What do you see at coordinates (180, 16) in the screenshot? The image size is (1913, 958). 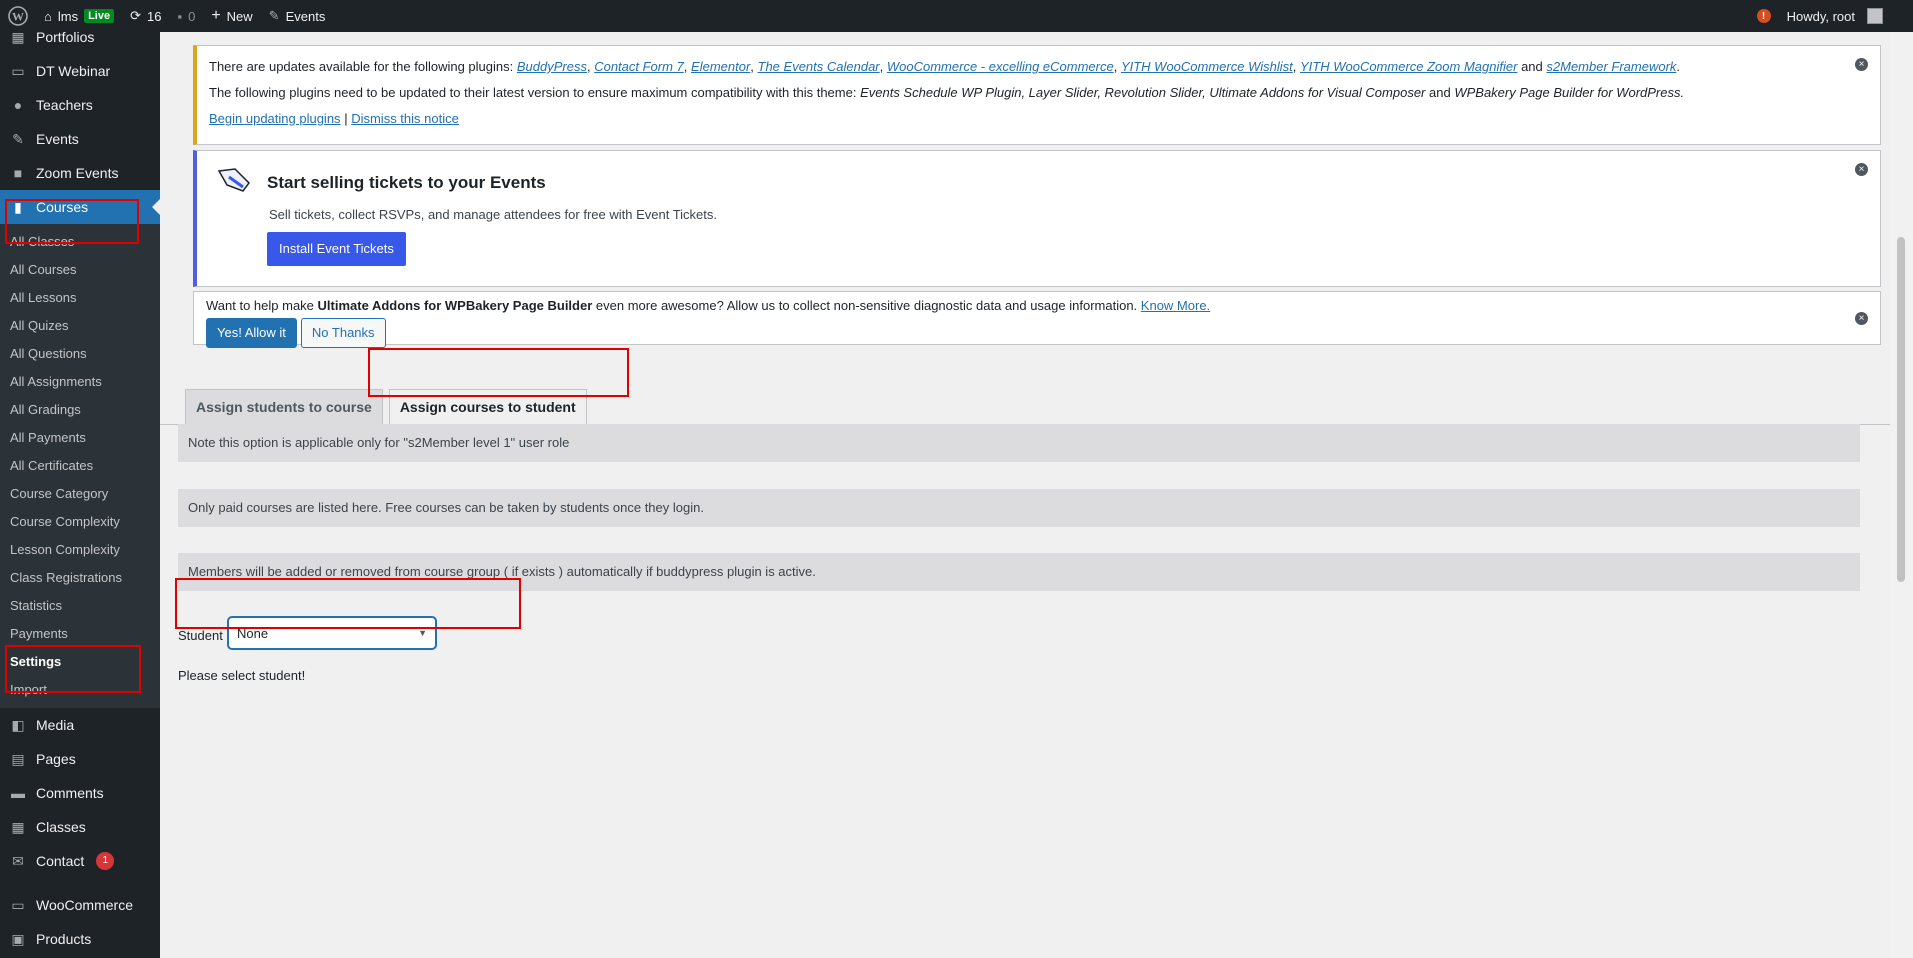 I see `comment-bubble-icon: ▪` at bounding box center [180, 16].